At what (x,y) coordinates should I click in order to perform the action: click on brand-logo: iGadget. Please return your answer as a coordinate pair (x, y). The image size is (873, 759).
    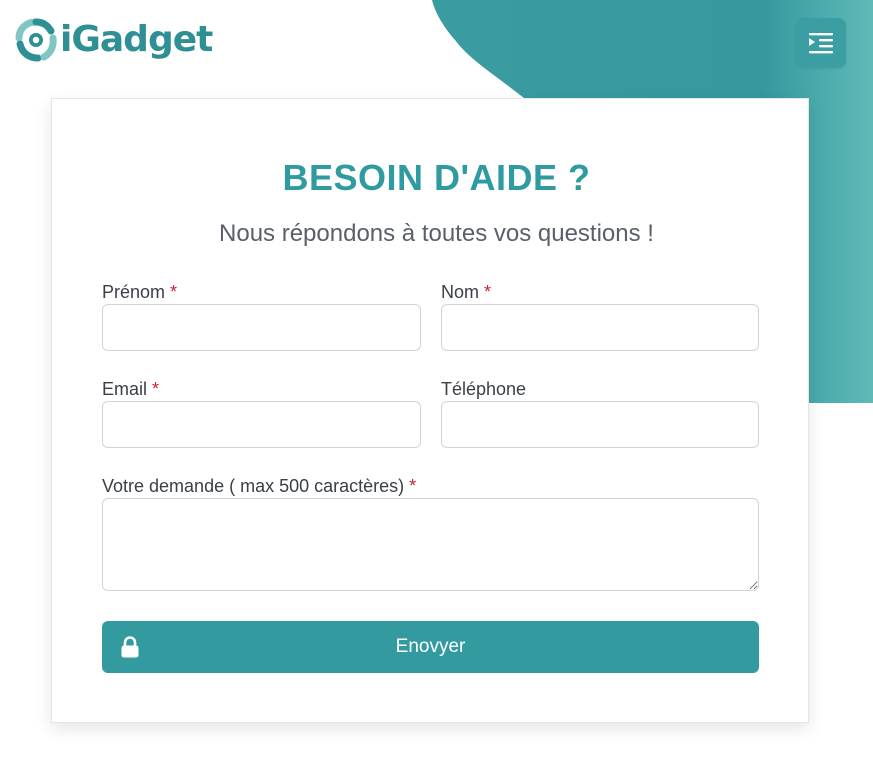
    Looking at the image, I should click on (113, 40).